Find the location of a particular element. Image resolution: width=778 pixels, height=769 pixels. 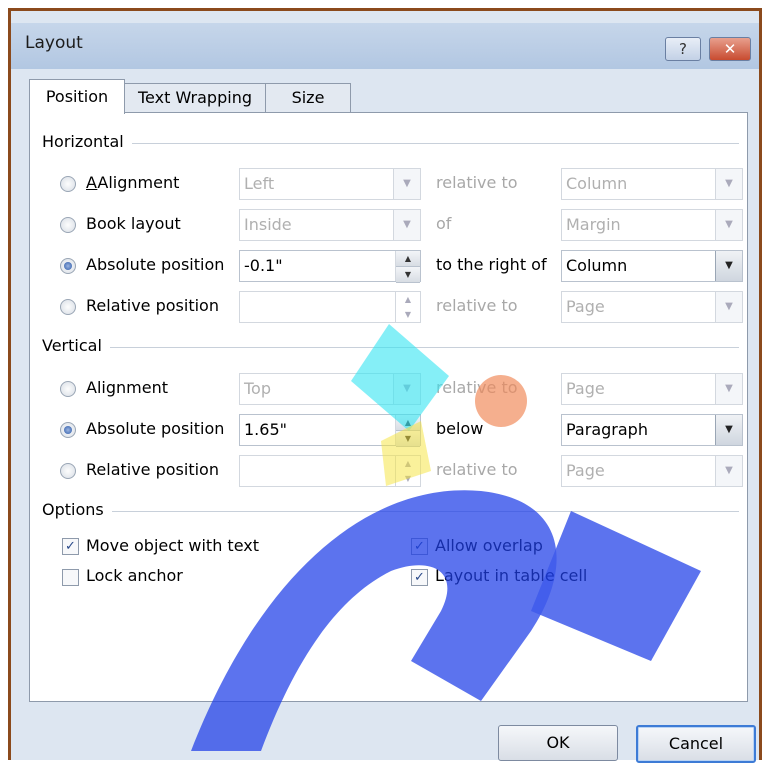

vertical-relative-relation: relative to is located at coordinates (477, 469).